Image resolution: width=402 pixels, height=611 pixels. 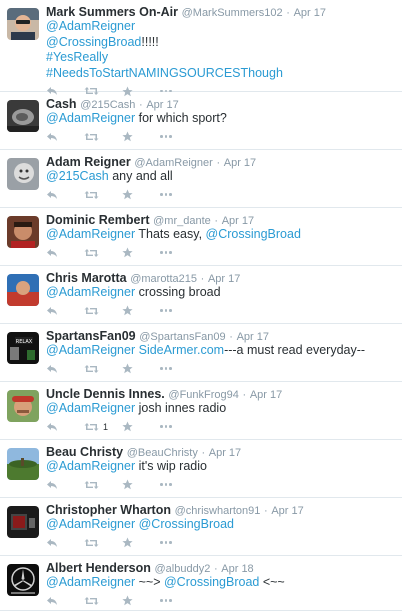 I want to click on user-handle: @marotta215, so click(x=163, y=279).